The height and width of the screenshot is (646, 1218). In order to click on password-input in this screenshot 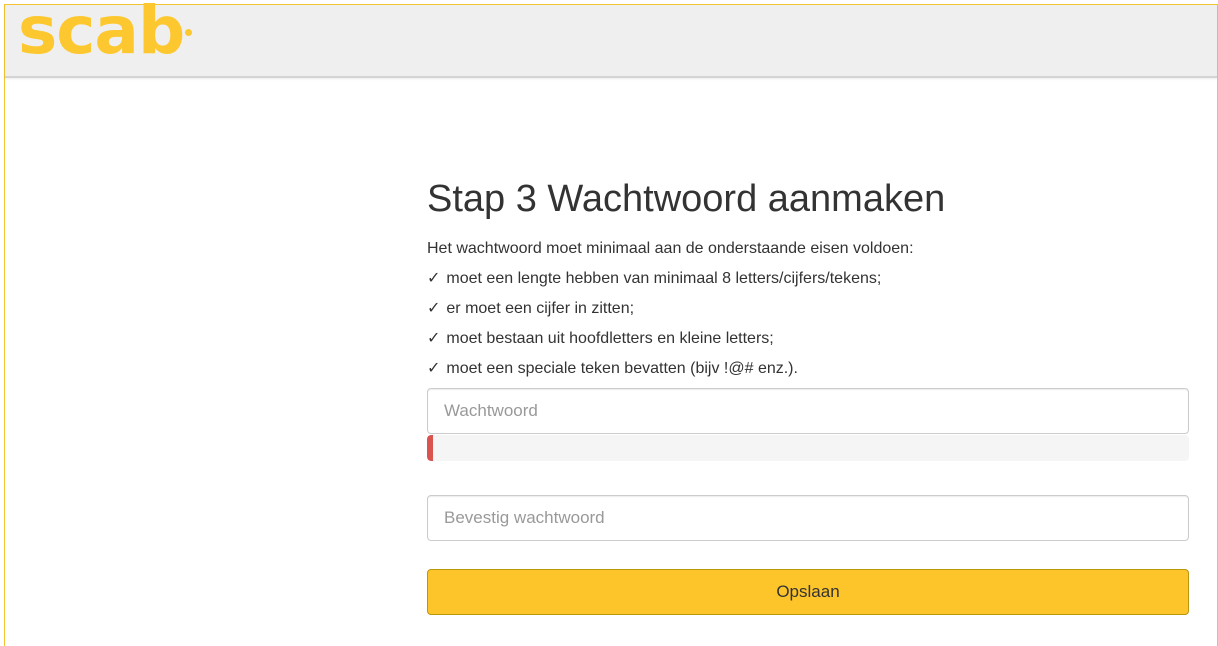, I will do `click(808, 411)`.